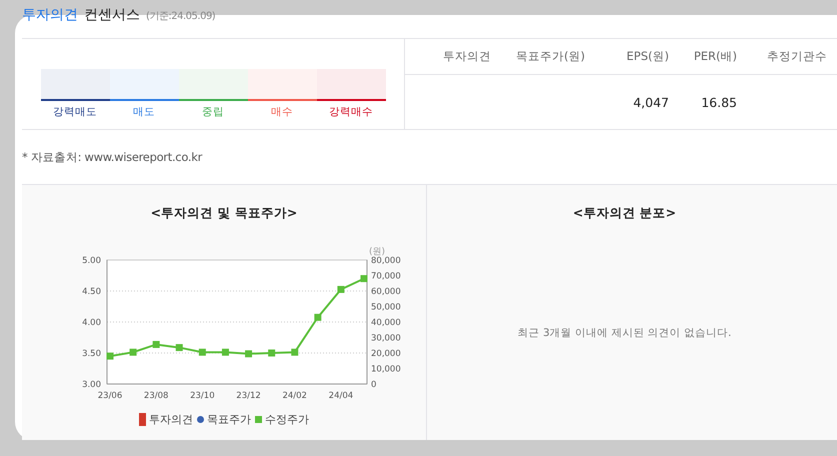 The height and width of the screenshot is (456, 837). I want to click on y-axis-label: 0, so click(373, 385).